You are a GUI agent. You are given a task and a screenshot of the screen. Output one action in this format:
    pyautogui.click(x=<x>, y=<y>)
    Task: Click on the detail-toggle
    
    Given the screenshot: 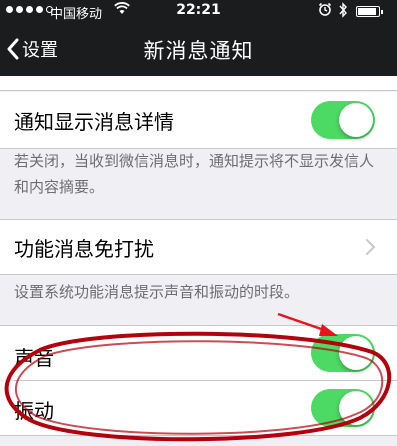 What is the action you would take?
    pyautogui.click(x=343, y=120)
    